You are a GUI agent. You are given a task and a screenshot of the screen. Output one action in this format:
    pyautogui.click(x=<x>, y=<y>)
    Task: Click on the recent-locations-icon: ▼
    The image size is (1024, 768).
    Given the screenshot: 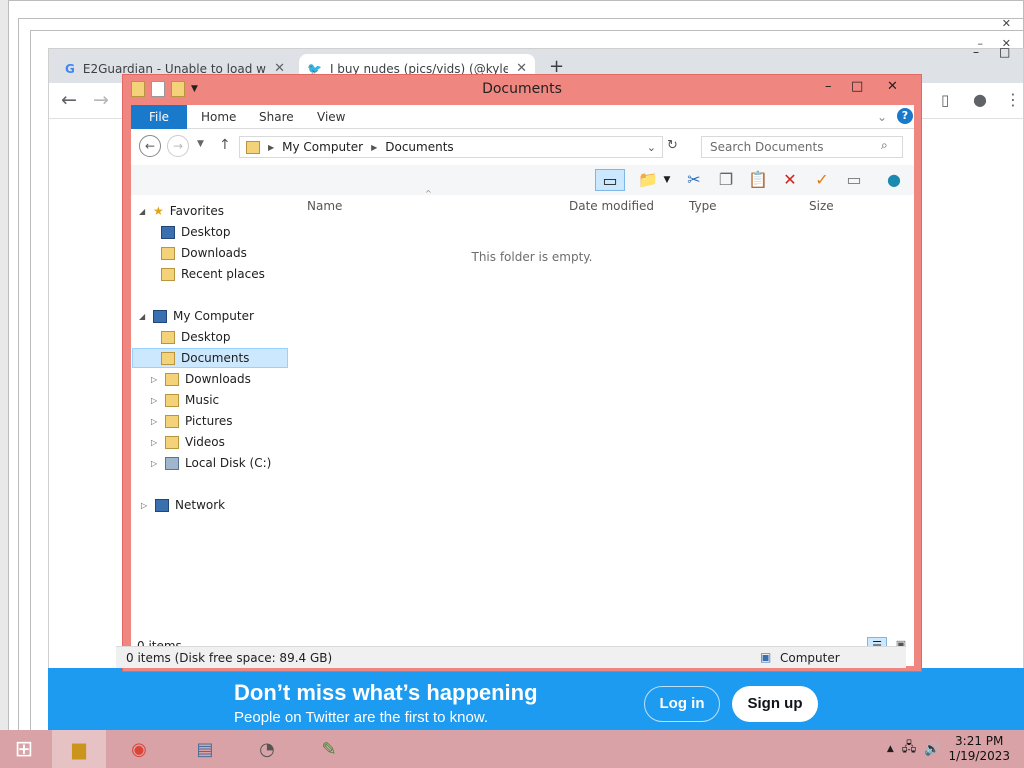 What is the action you would take?
    pyautogui.click(x=200, y=144)
    